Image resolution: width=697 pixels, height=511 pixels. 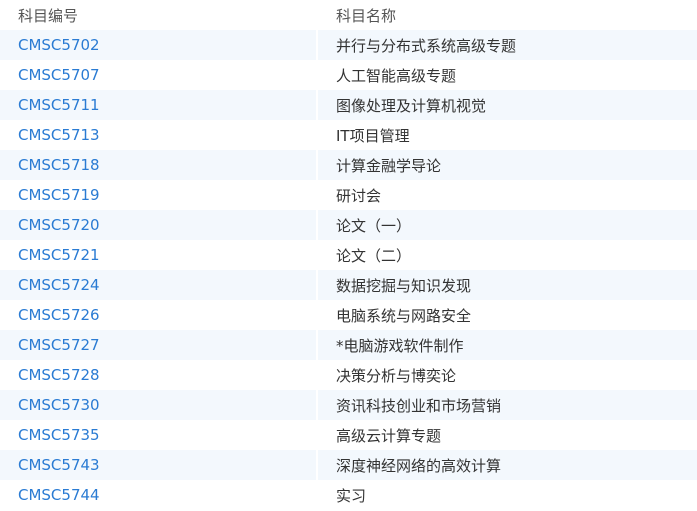 I want to click on course-name: 电脑系统与网路安全, so click(x=506, y=315).